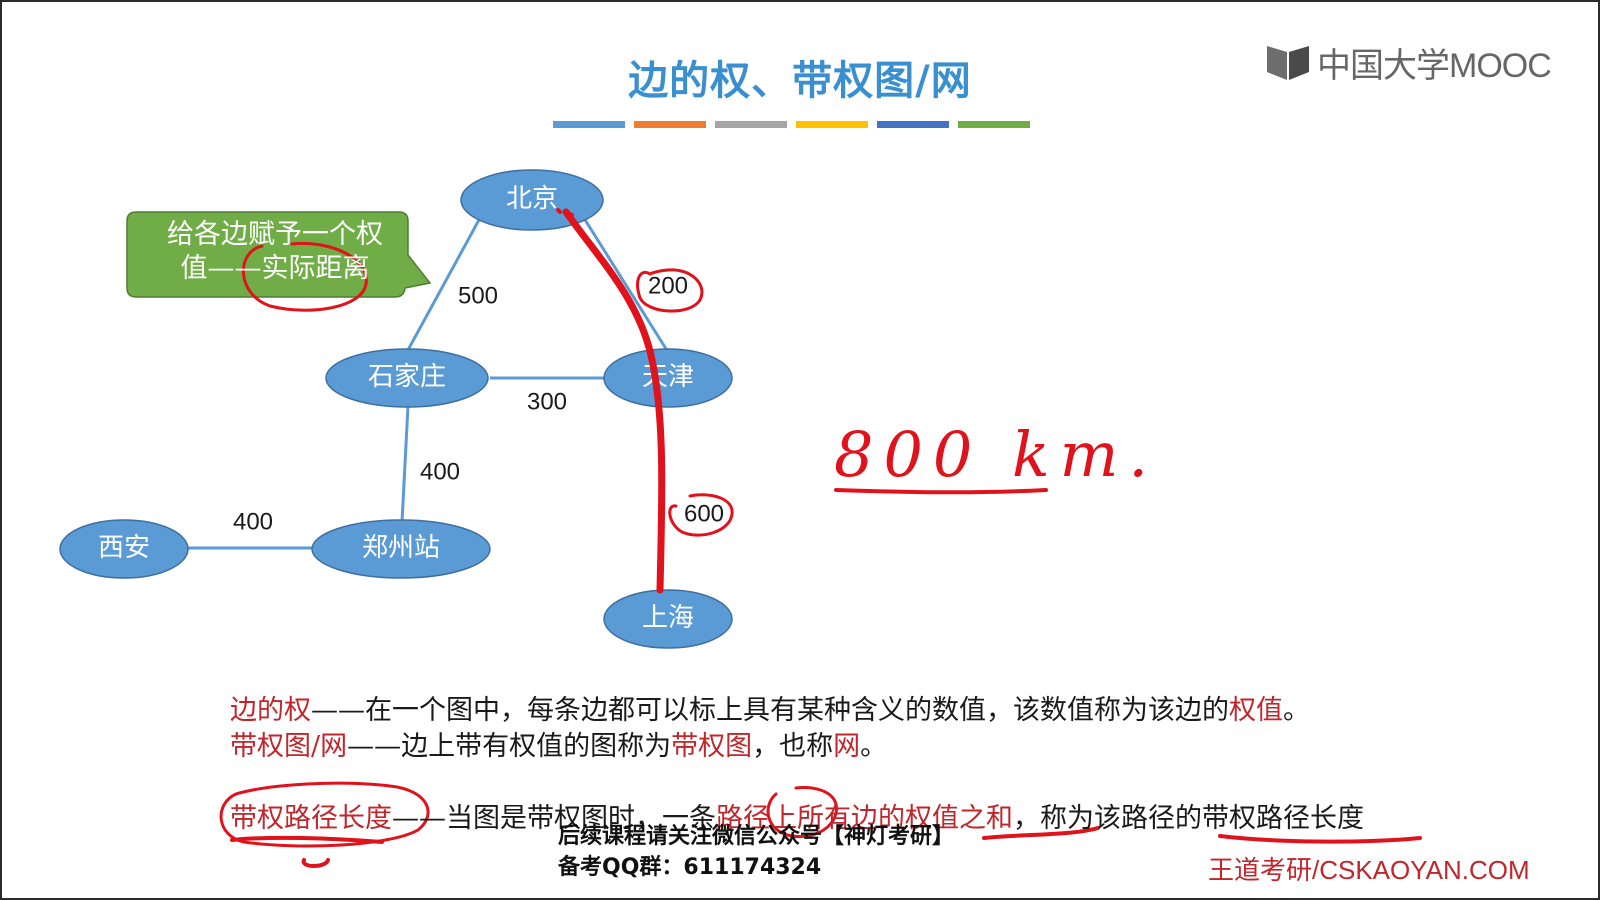 The width and height of the screenshot is (1600, 900). What do you see at coordinates (874, 746) in the screenshot?
I see `def2-end: 。` at bounding box center [874, 746].